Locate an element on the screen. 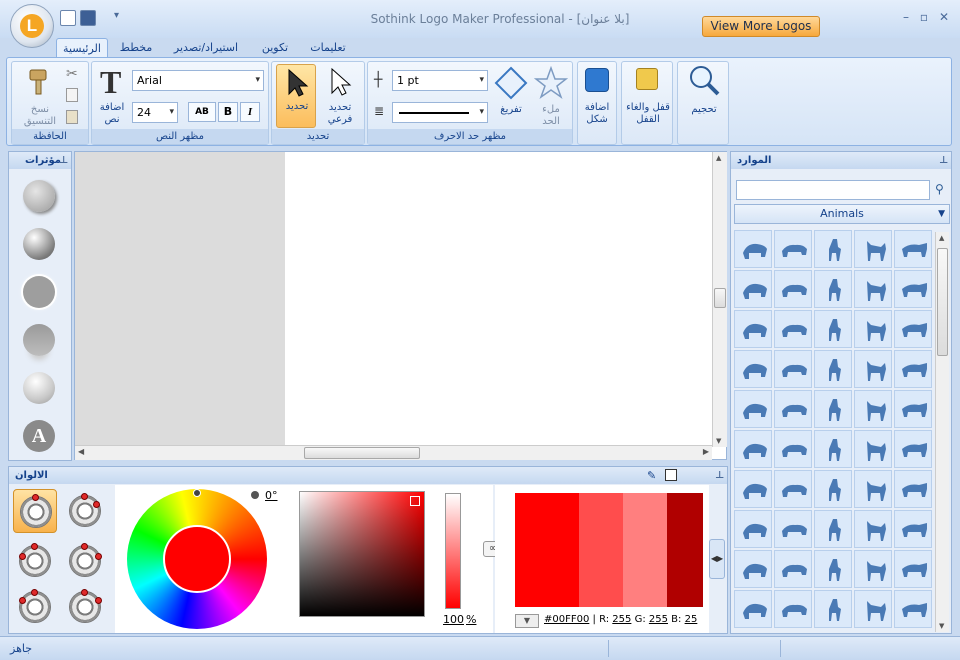 Image resolution: width=960 pixels, height=660 pixels. tab-configure: تكوين is located at coordinates (275, 48).